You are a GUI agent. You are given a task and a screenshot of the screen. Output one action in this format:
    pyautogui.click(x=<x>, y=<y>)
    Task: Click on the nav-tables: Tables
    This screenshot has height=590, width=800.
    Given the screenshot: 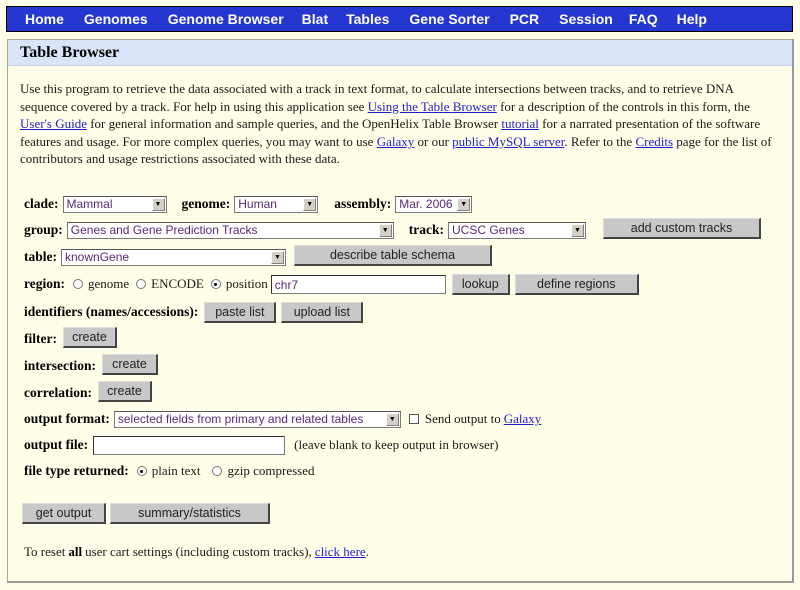 What is the action you would take?
    pyautogui.click(x=367, y=19)
    